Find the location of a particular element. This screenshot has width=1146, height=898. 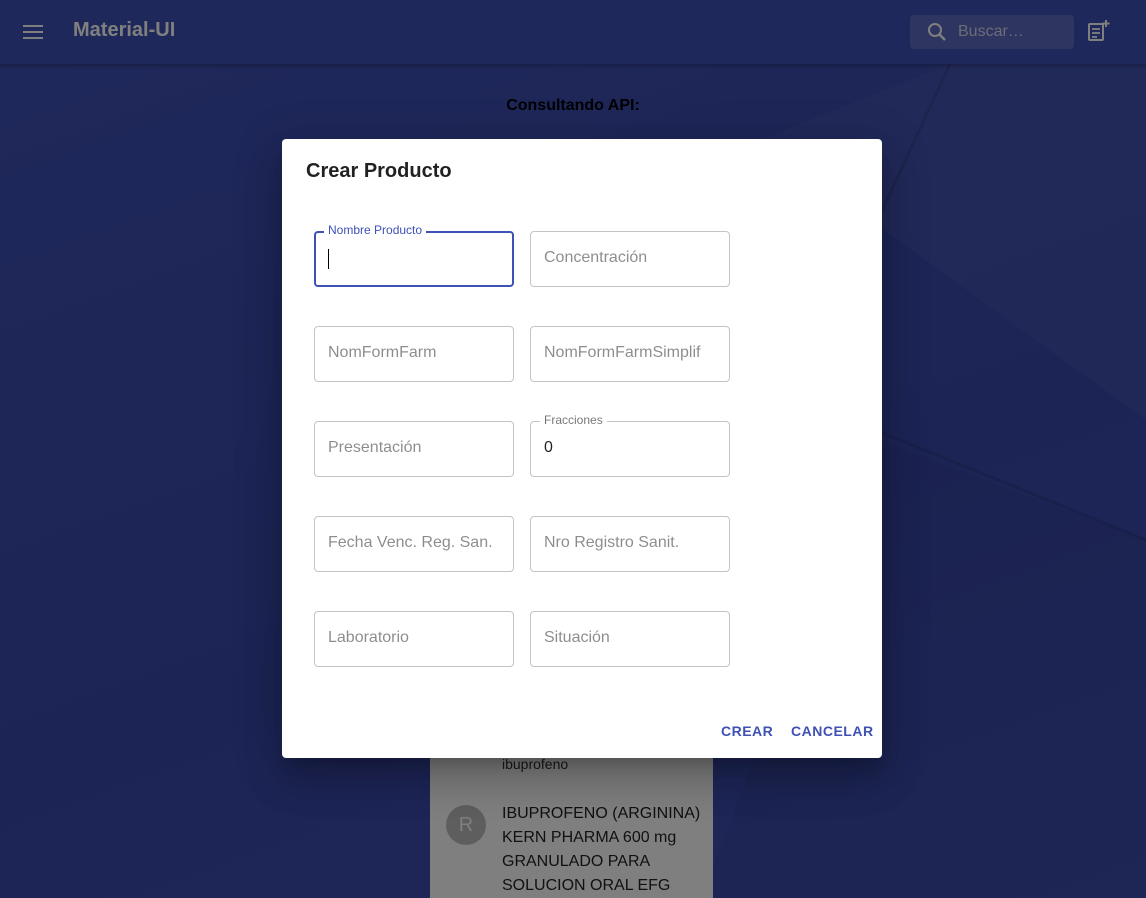

presentacion-field: Presentación is located at coordinates (414, 449).